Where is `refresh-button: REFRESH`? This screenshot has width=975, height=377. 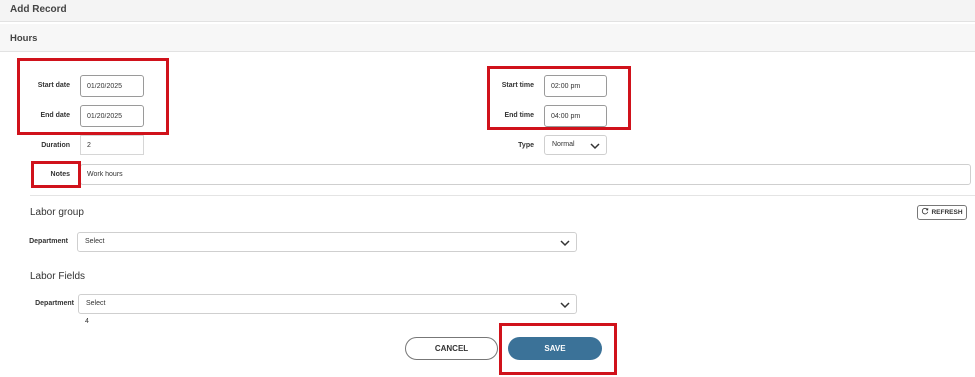 refresh-button: REFRESH is located at coordinates (942, 212).